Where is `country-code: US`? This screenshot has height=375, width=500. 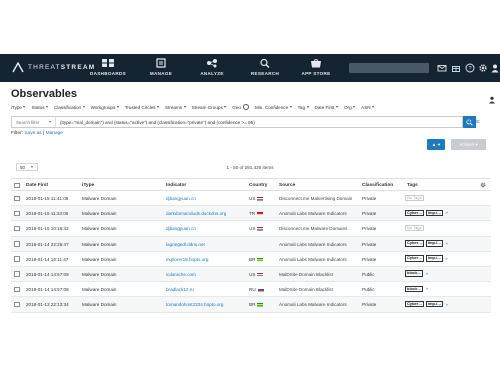
country-code: US is located at coordinates (252, 198).